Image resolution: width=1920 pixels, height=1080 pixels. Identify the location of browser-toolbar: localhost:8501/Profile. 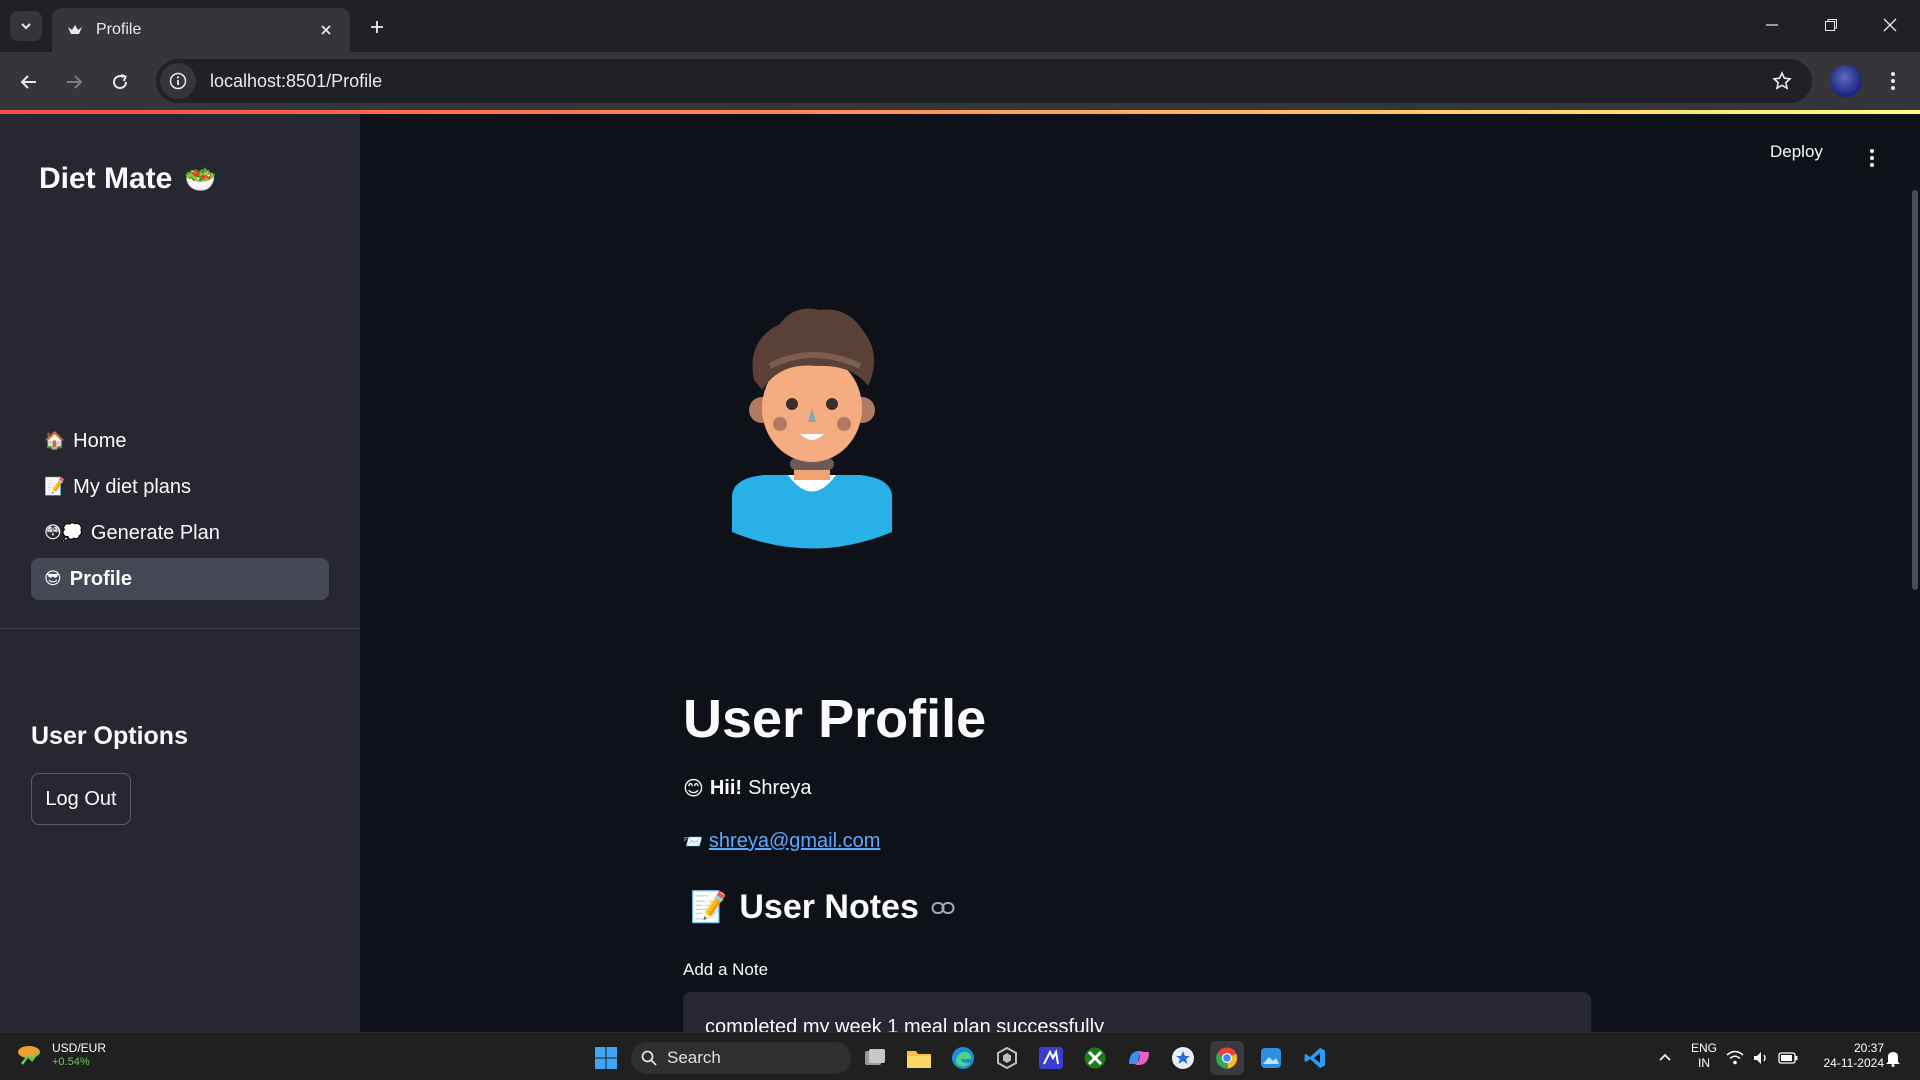
(960, 81).